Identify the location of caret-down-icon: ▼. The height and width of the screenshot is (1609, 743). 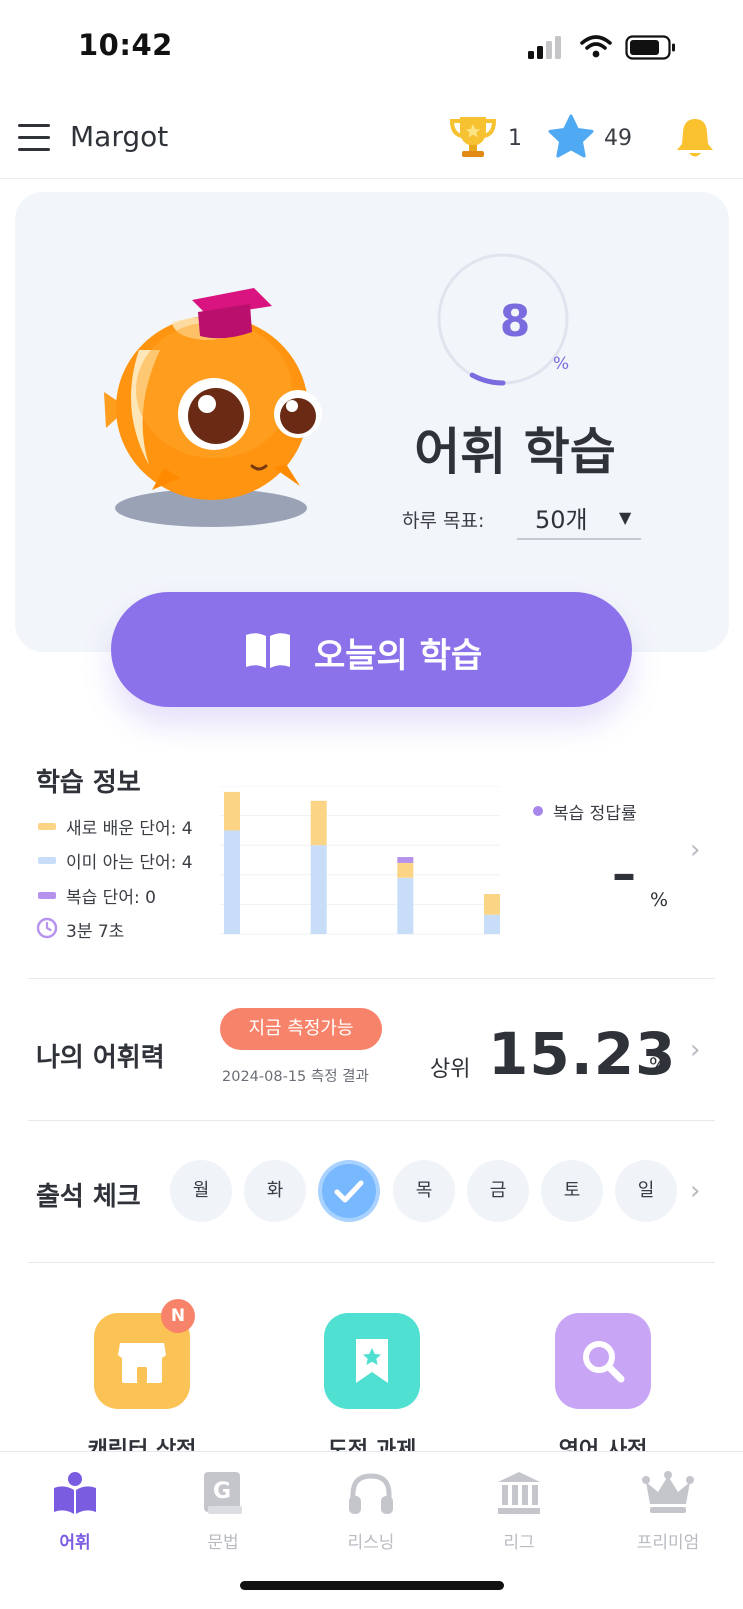
(625, 517).